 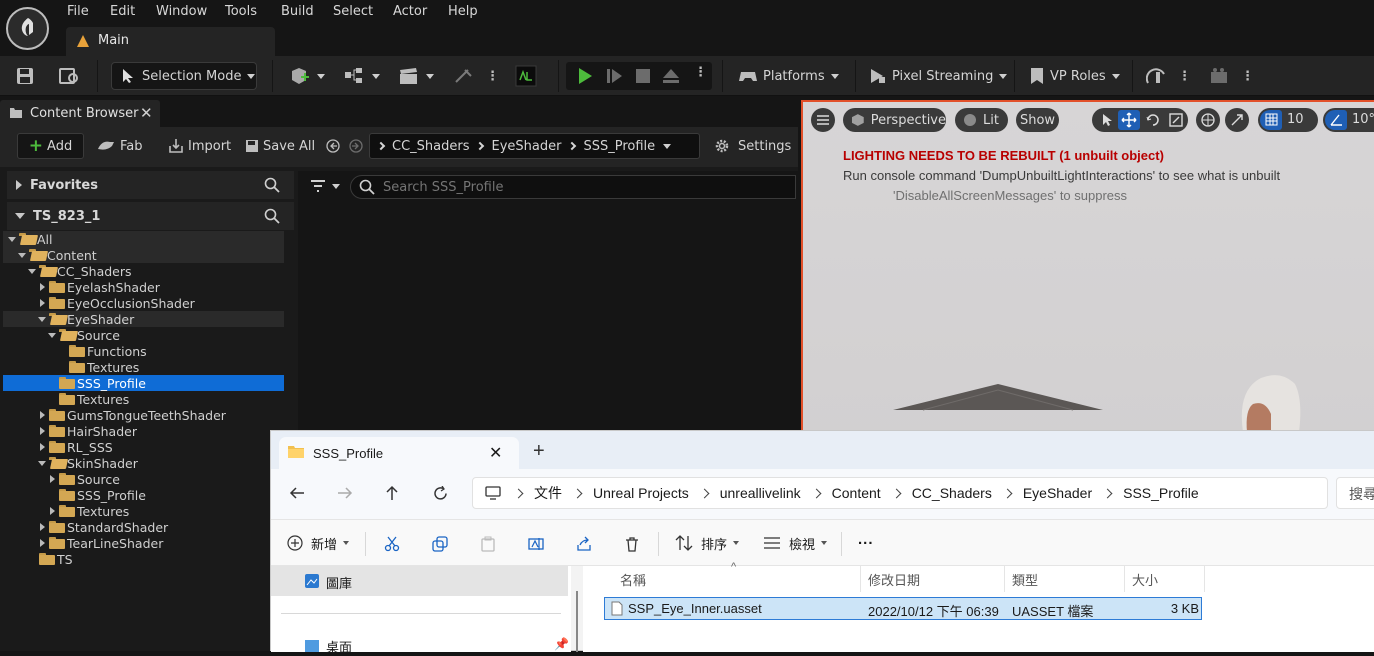 I want to click on tree-folder: Functions, so click(x=143, y=351).